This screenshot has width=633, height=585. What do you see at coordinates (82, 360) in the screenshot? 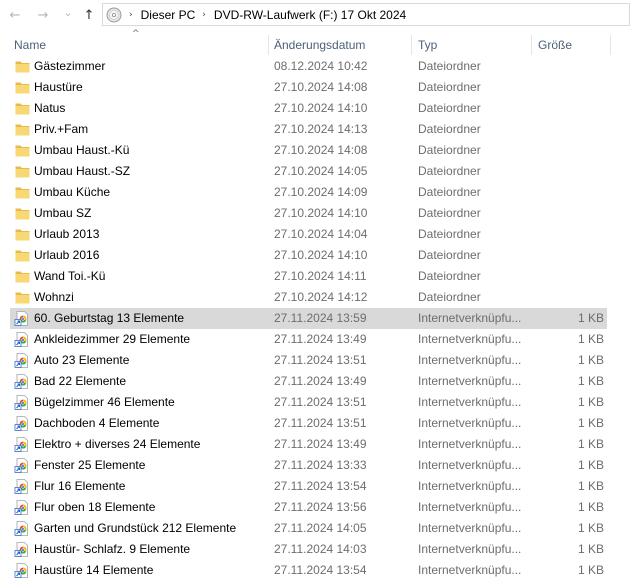
I see `file-name: Auto 23 Elemente` at bounding box center [82, 360].